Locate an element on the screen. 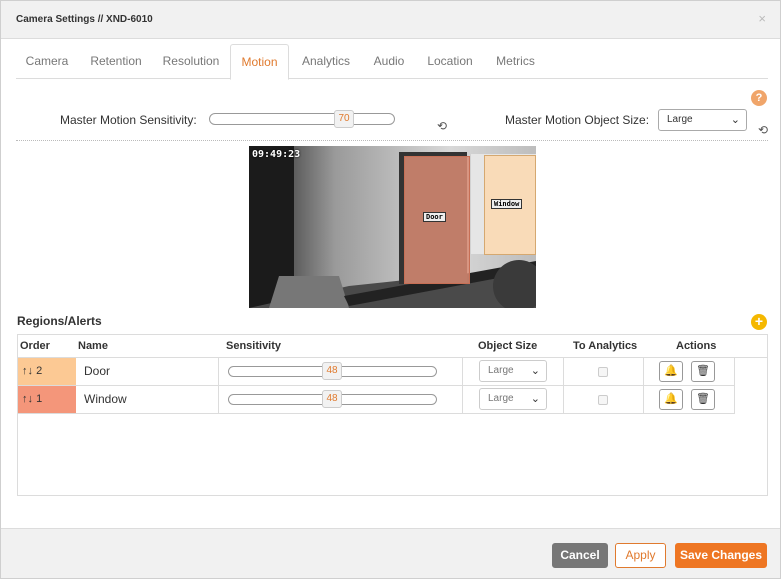 This screenshot has height=579, width=781. order-number: 1 is located at coordinates (39, 399).